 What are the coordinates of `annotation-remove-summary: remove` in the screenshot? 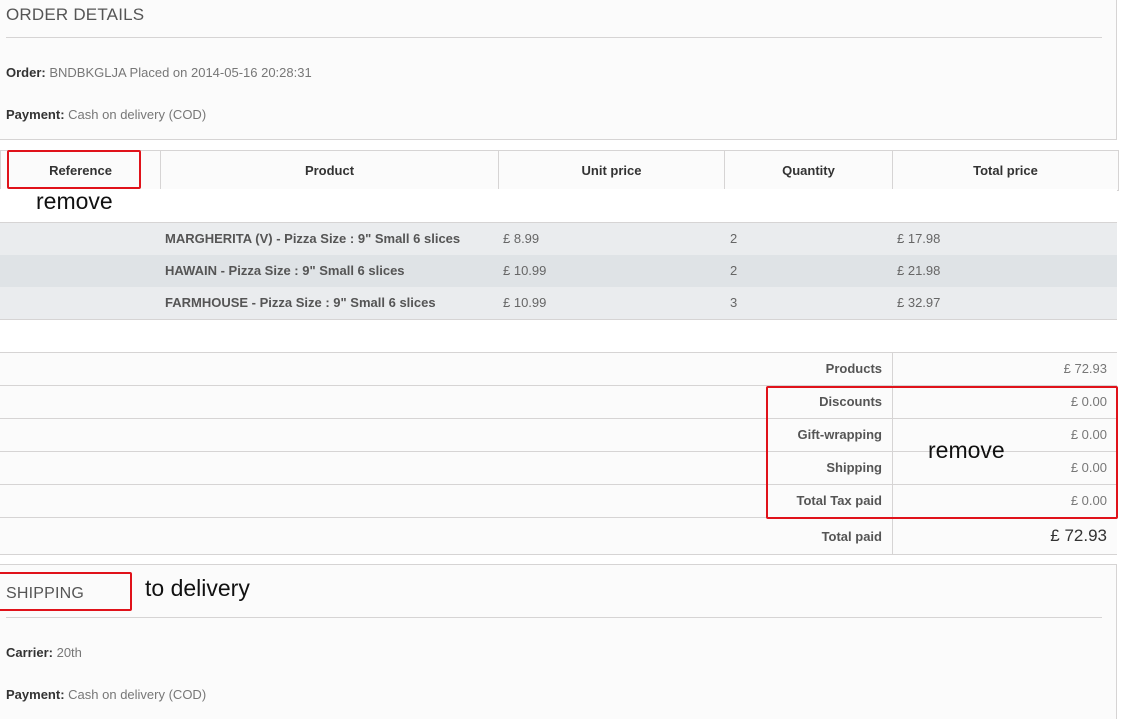 It's located at (966, 450).